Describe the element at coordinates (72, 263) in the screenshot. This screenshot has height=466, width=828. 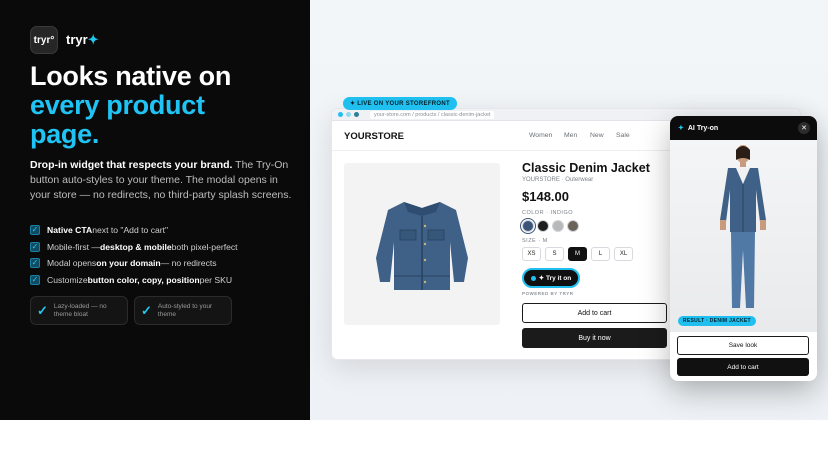
I see `feature-text: Modal opens` at that location.